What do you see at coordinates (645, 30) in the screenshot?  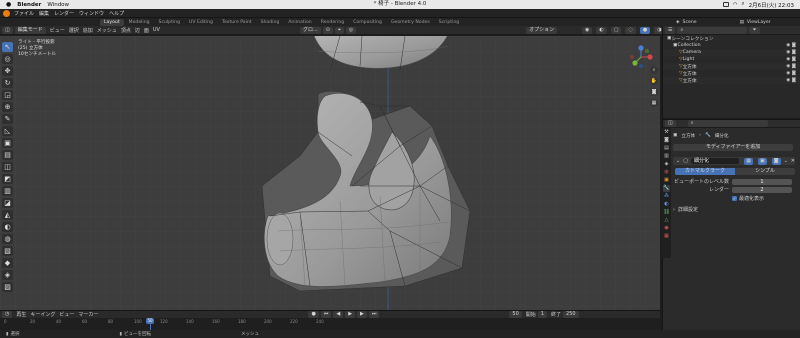 I see `solid-shading-icon: ●` at bounding box center [645, 30].